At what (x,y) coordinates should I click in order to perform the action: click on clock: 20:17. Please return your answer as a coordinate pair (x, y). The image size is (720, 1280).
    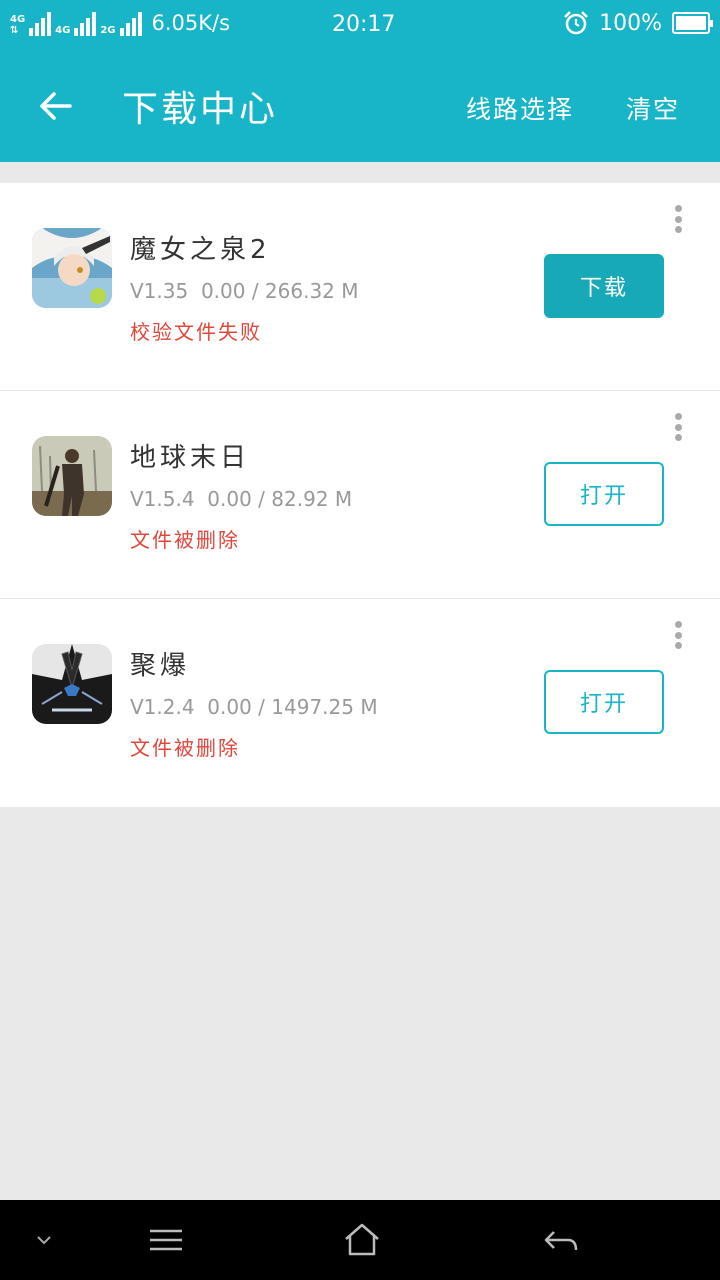
    Looking at the image, I should click on (364, 24).